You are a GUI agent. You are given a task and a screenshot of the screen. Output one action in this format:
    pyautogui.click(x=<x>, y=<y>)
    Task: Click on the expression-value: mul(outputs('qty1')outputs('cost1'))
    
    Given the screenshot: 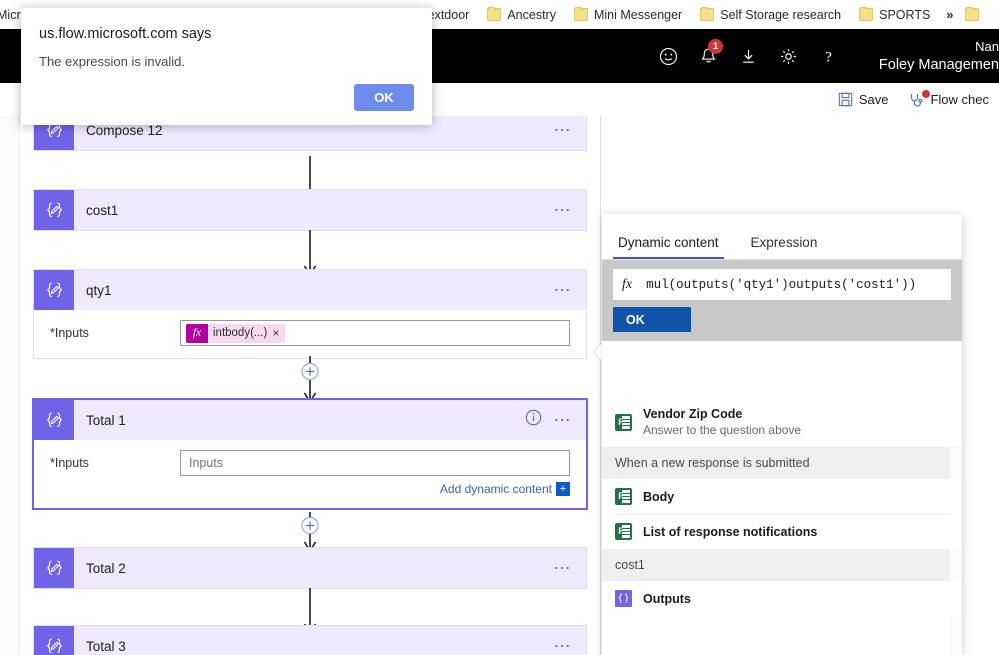 What is the action you would take?
    pyautogui.click(x=781, y=284)
    